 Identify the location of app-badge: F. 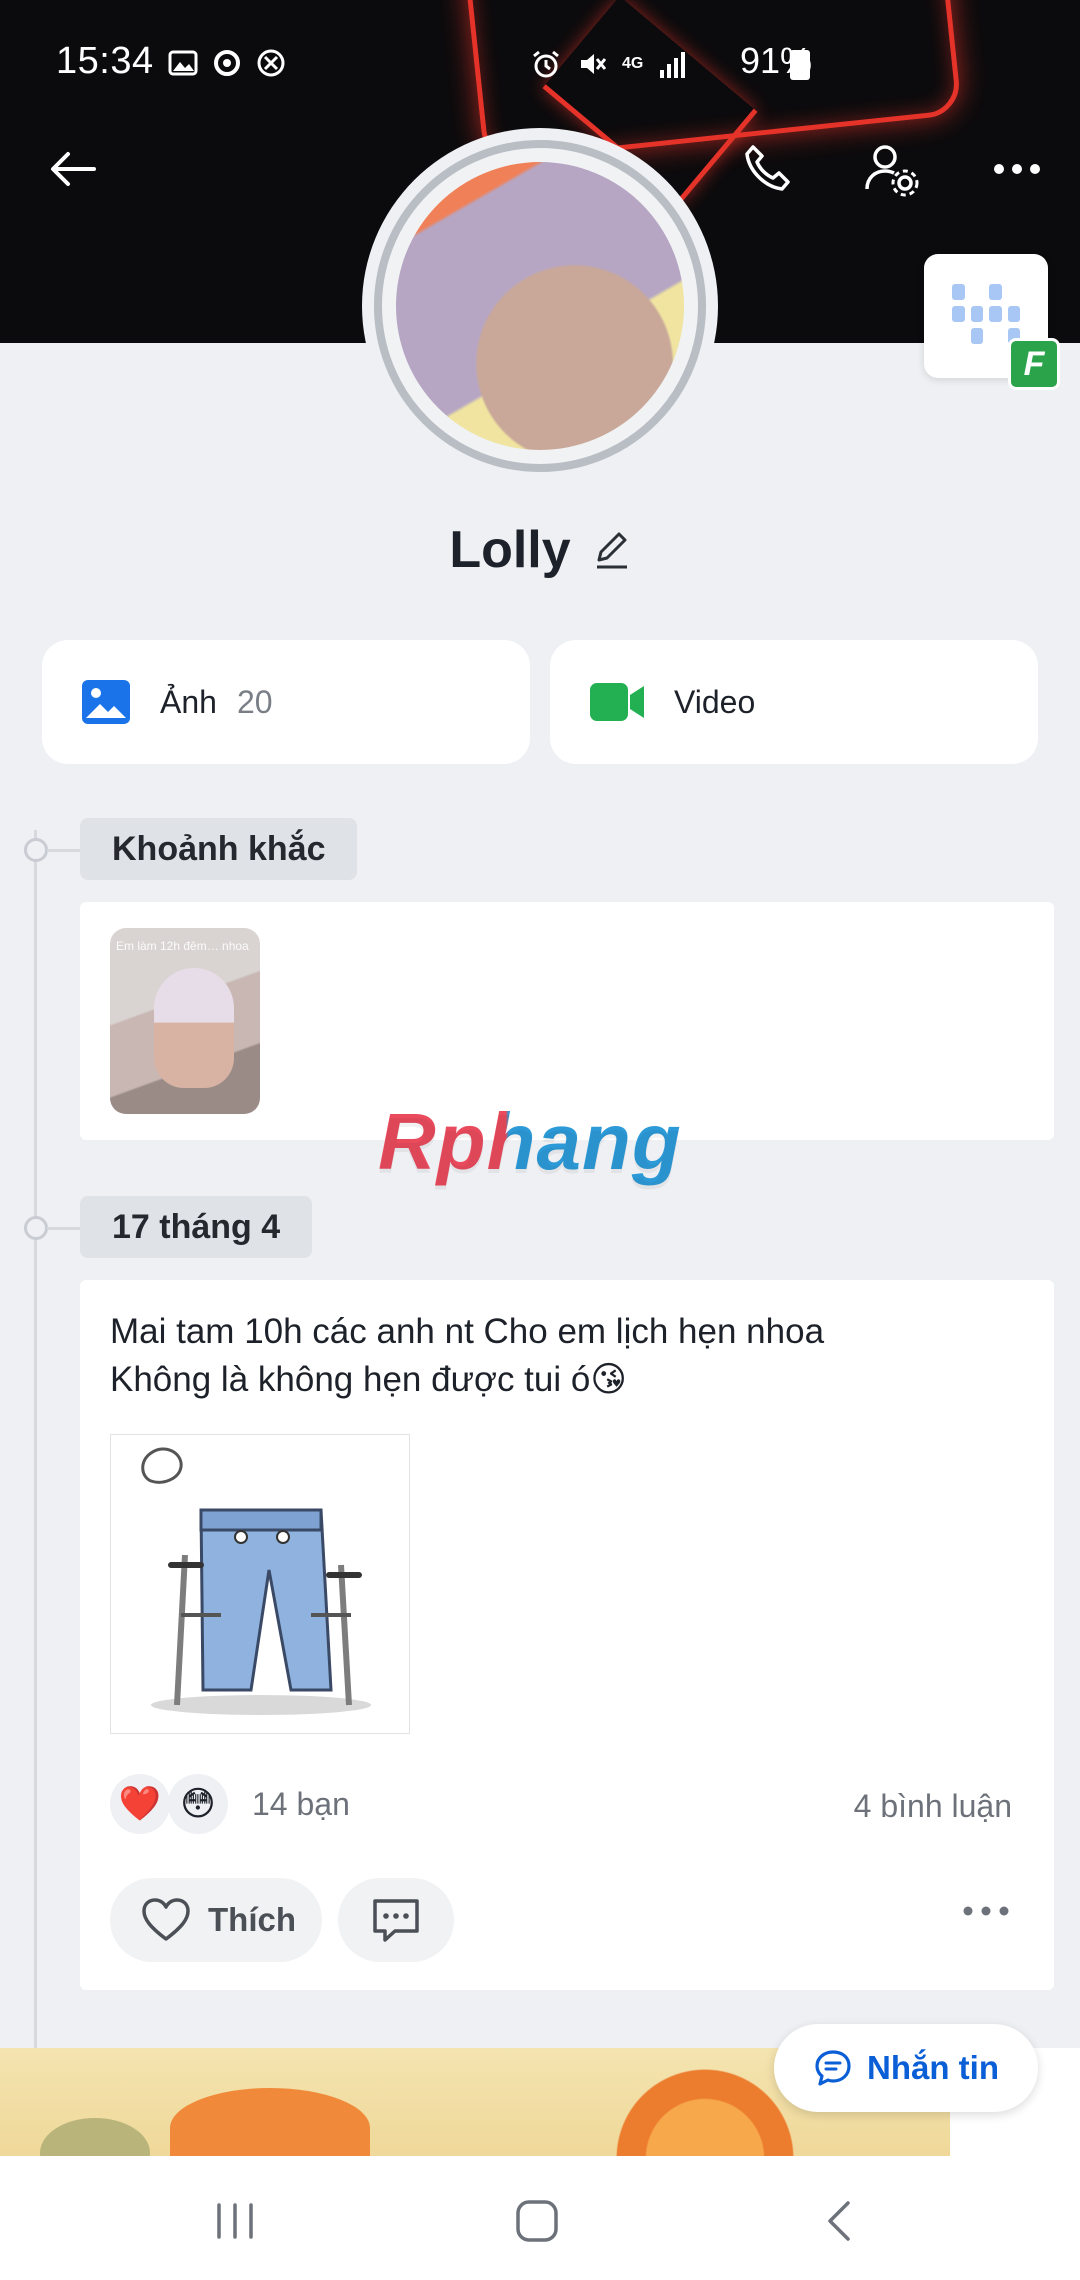
(1034, 364).